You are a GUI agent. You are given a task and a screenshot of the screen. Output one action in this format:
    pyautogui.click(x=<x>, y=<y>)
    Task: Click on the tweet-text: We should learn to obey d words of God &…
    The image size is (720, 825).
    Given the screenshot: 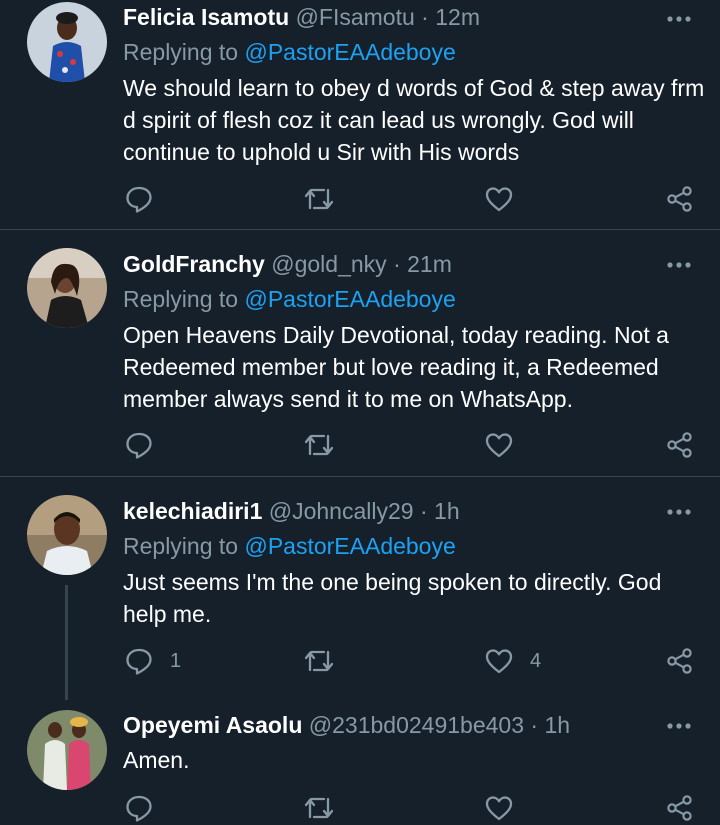 What is the action you would take?
    pyautogui.click(x=414, y=120)
    